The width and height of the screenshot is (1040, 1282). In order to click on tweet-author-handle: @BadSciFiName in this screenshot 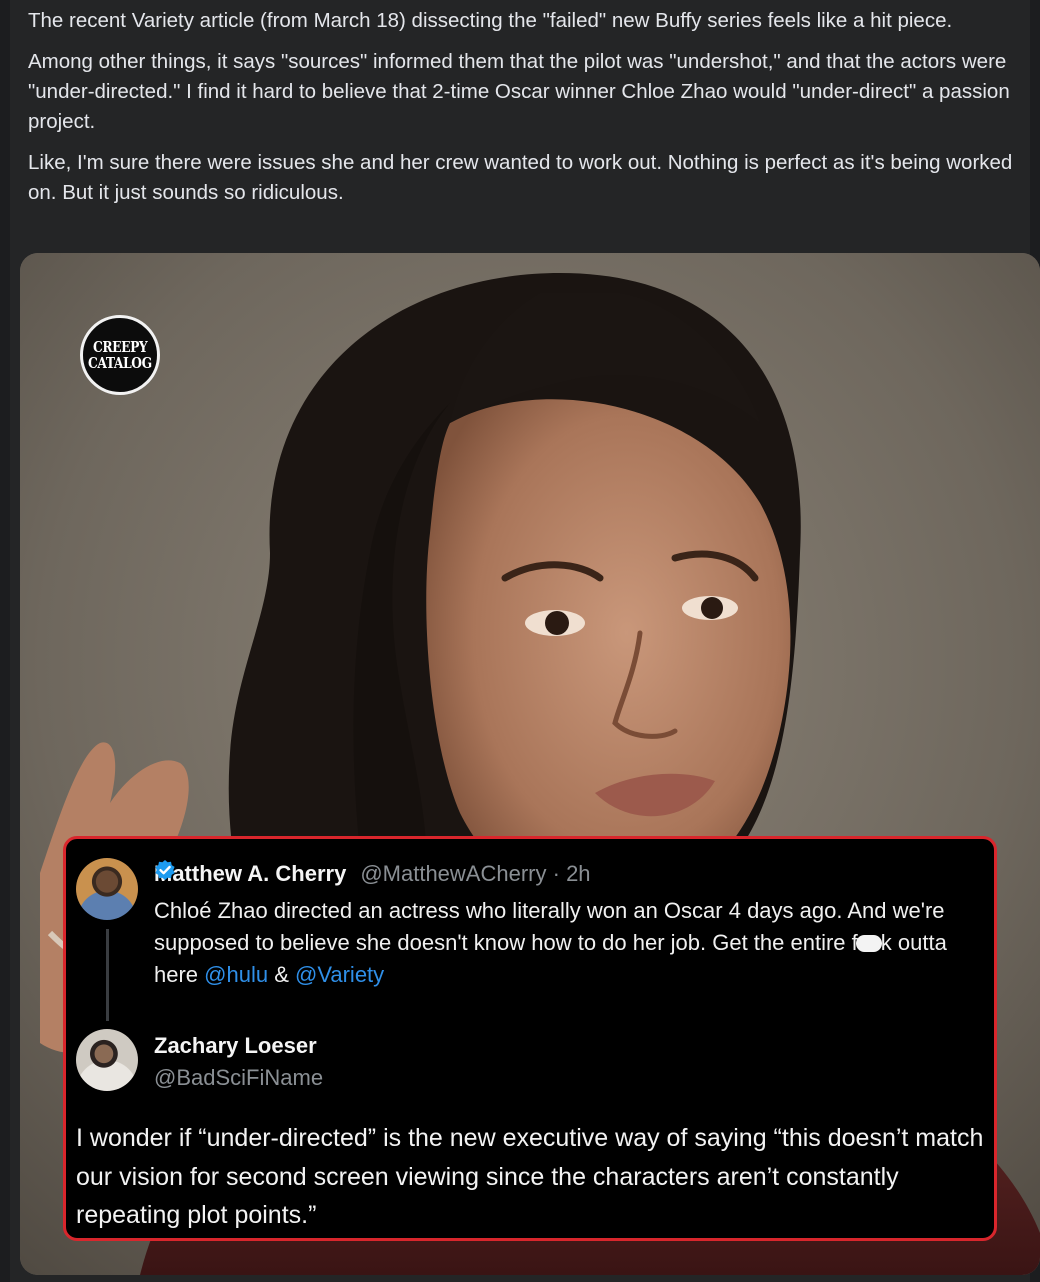, I will do `click(239, 1077)`.